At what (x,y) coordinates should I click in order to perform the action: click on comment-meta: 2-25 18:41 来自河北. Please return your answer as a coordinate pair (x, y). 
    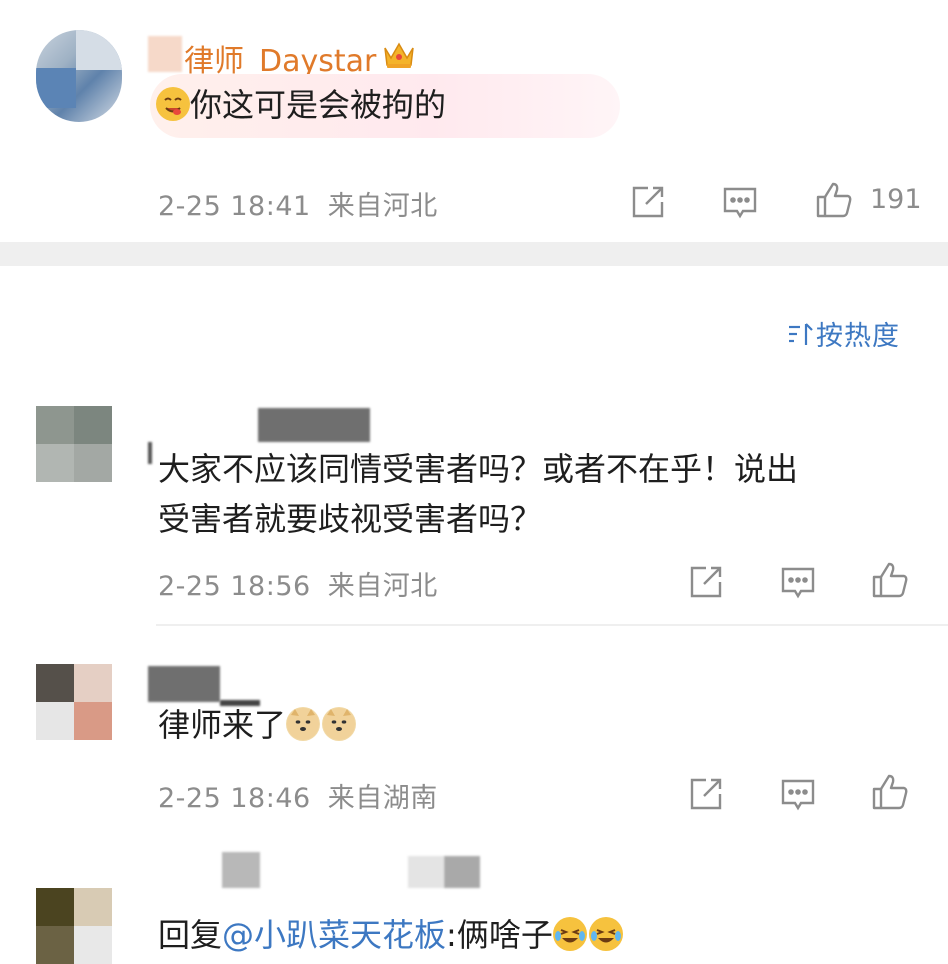
    Looking at the image, I should click on (298, 203).